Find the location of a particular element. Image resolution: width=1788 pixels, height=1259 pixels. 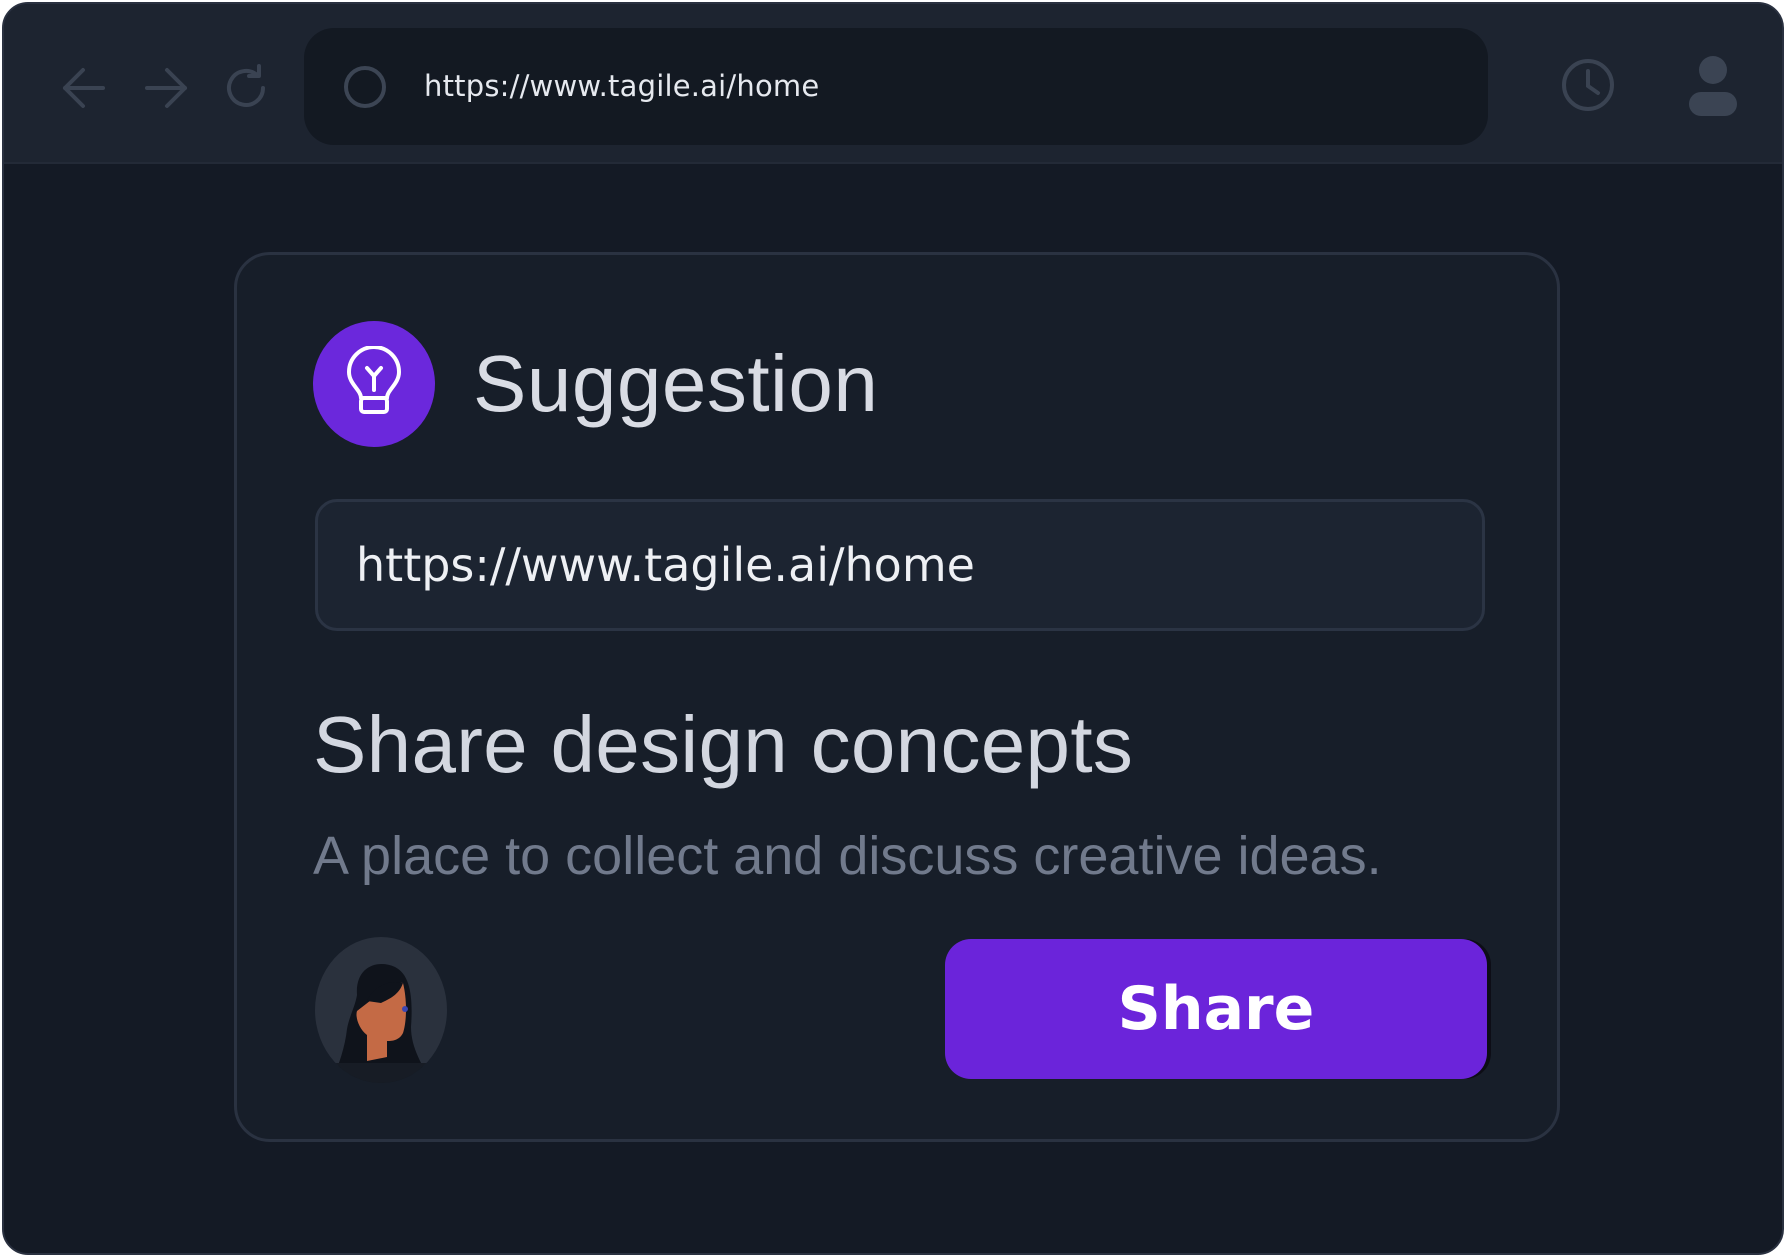

avatar is located at coordinates (381, 1010).